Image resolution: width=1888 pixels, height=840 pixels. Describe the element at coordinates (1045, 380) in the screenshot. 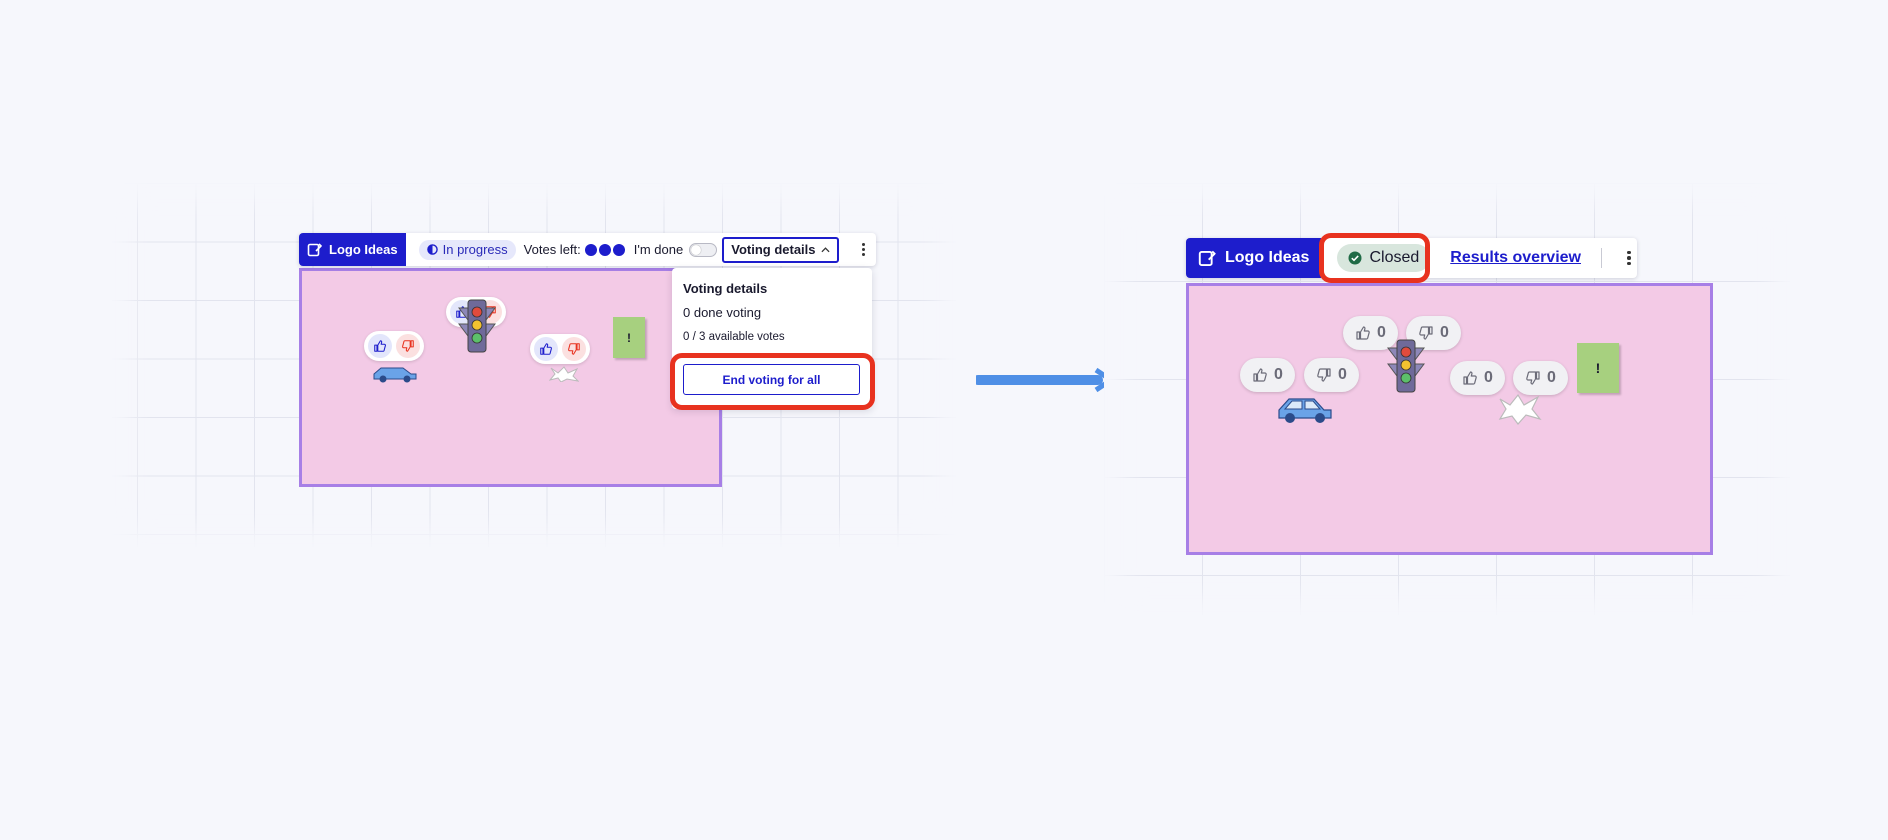

I see `arrow-right-icon` at that location.